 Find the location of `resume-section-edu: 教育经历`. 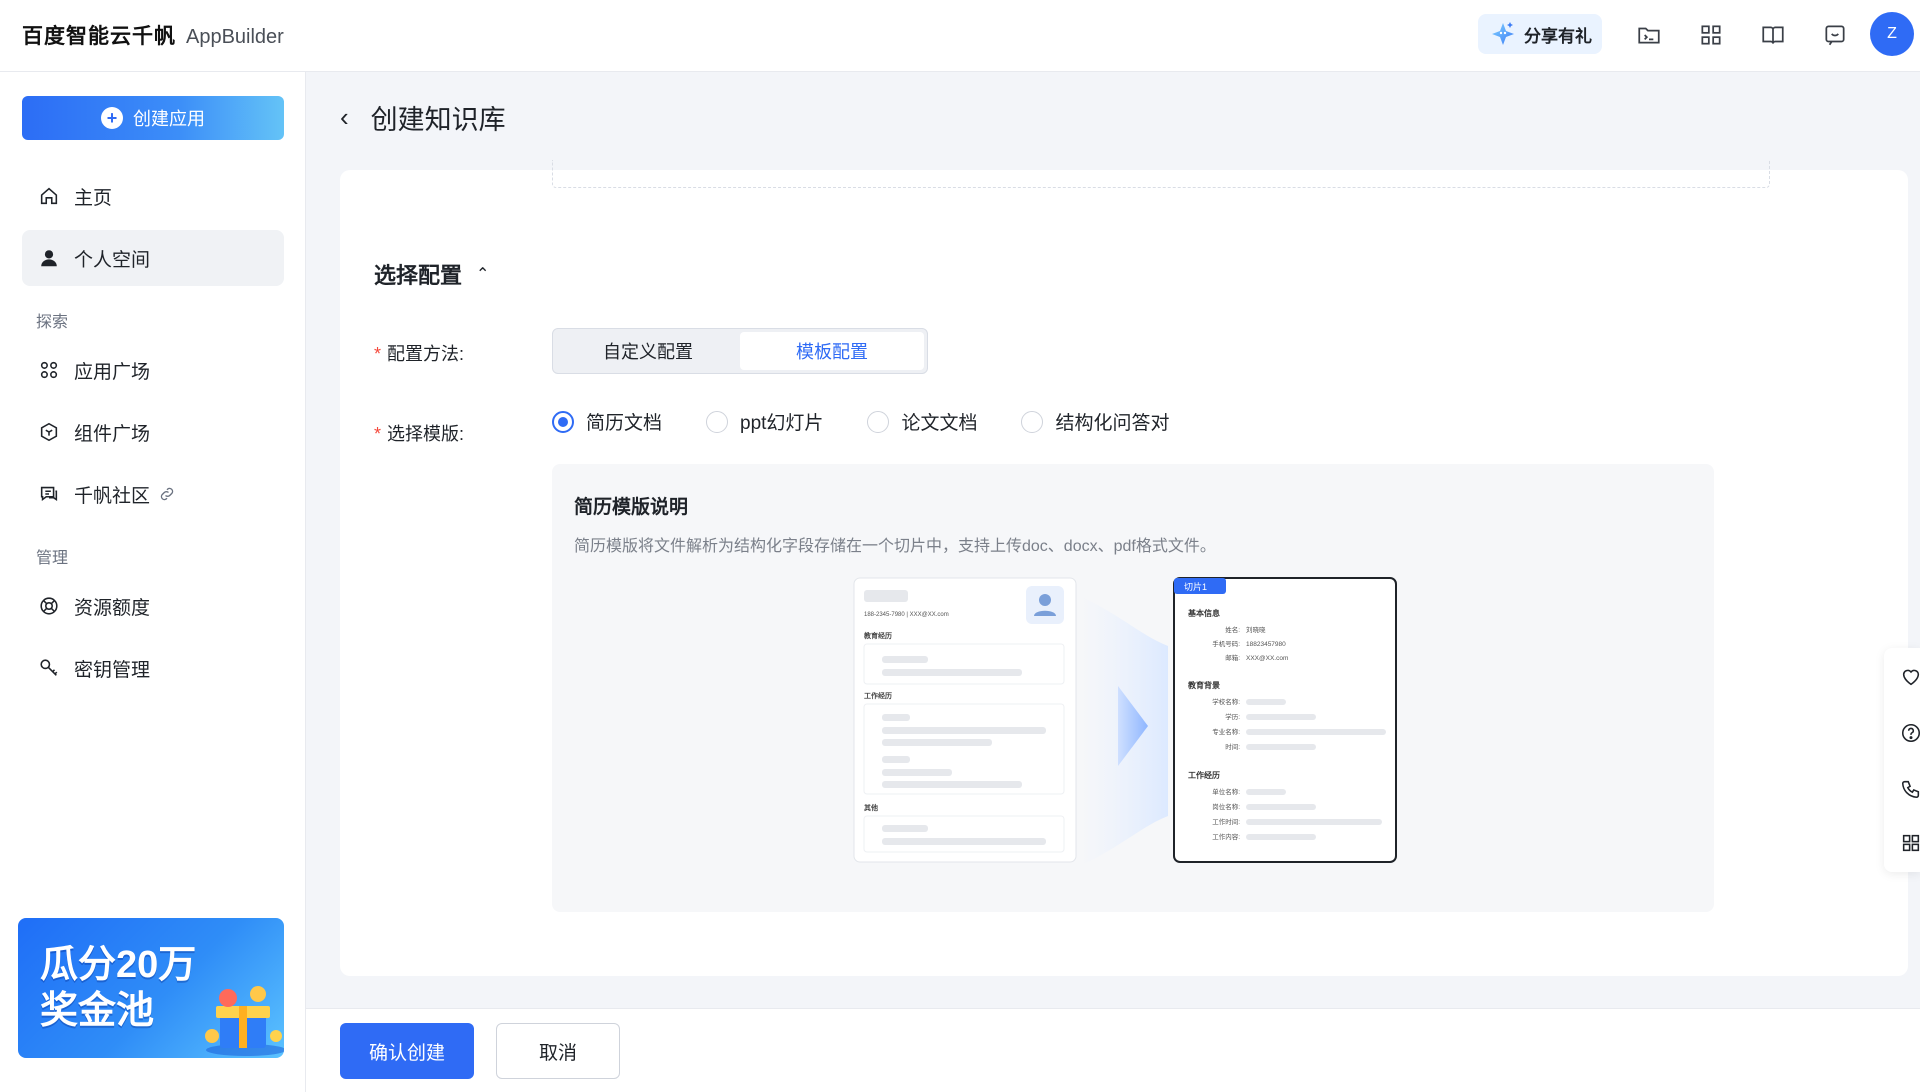

resume-section-edu: 教育经历 is located at coordinates (877, 635).